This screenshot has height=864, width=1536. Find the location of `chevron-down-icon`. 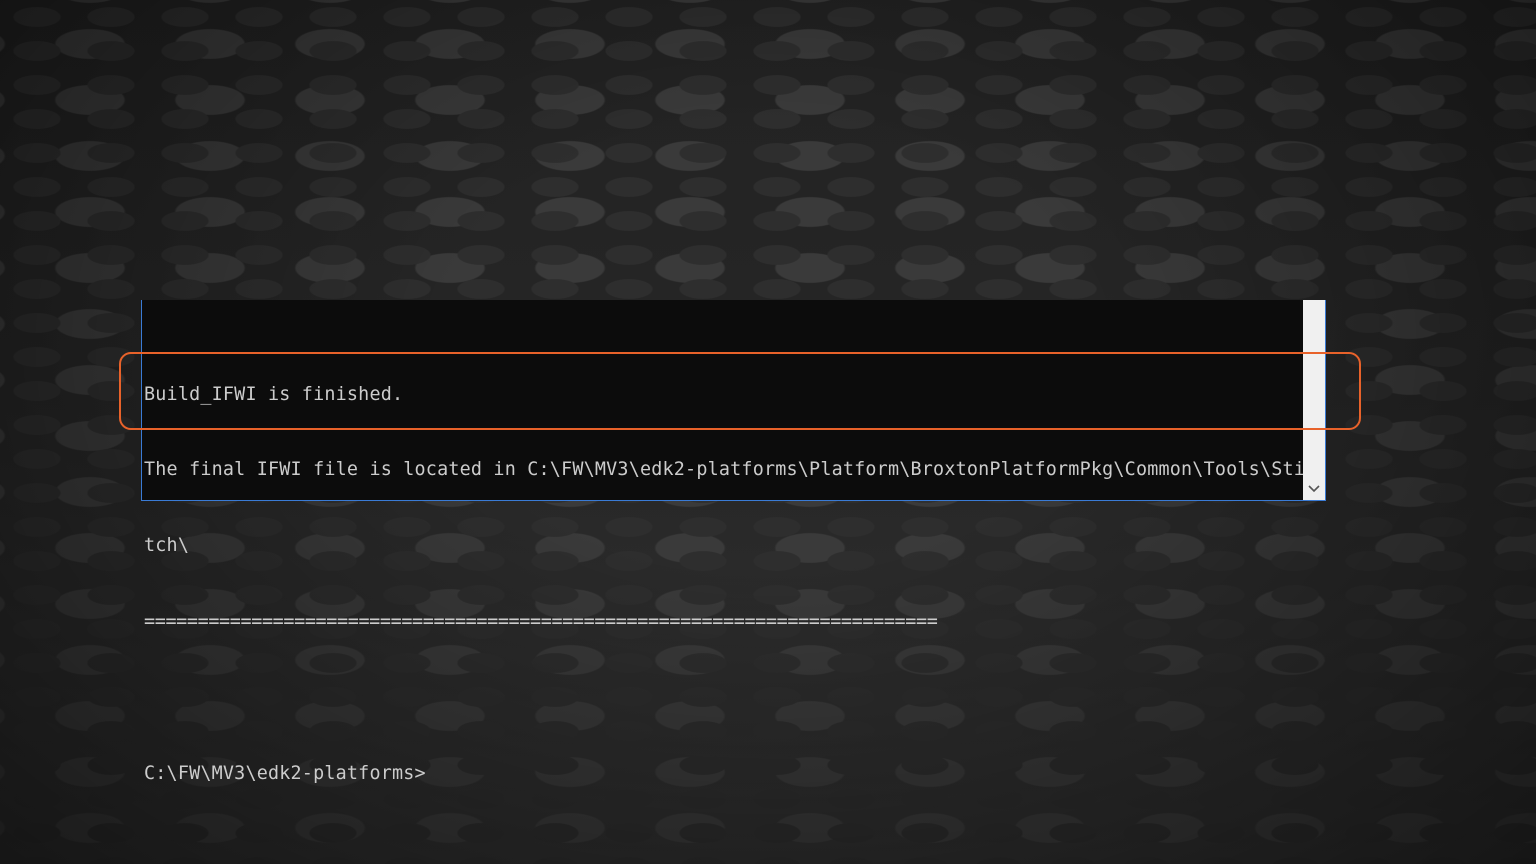

chevron-down-icon is located at coordinates (1314, 489).